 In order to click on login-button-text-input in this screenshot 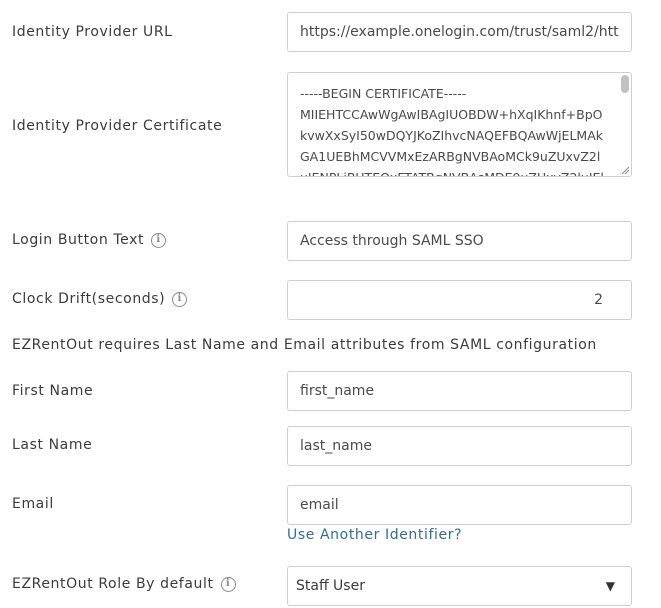, I will do `click(459, 241)`.